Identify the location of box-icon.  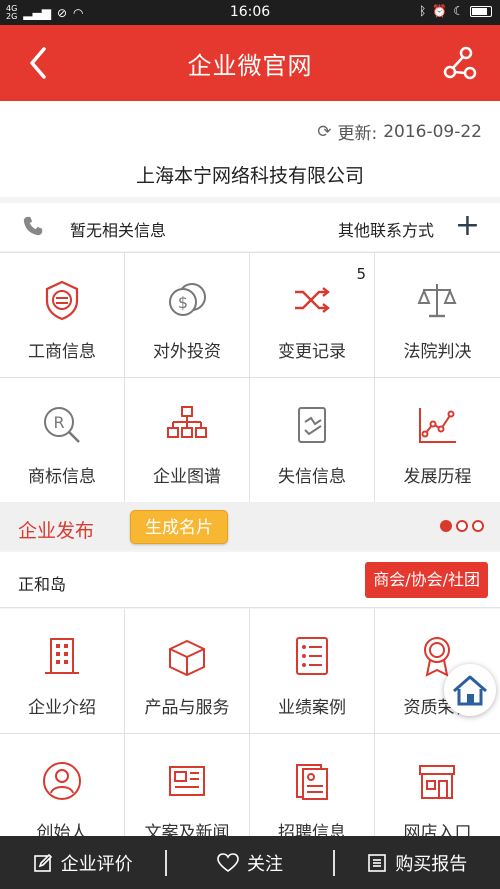
(187, 658).